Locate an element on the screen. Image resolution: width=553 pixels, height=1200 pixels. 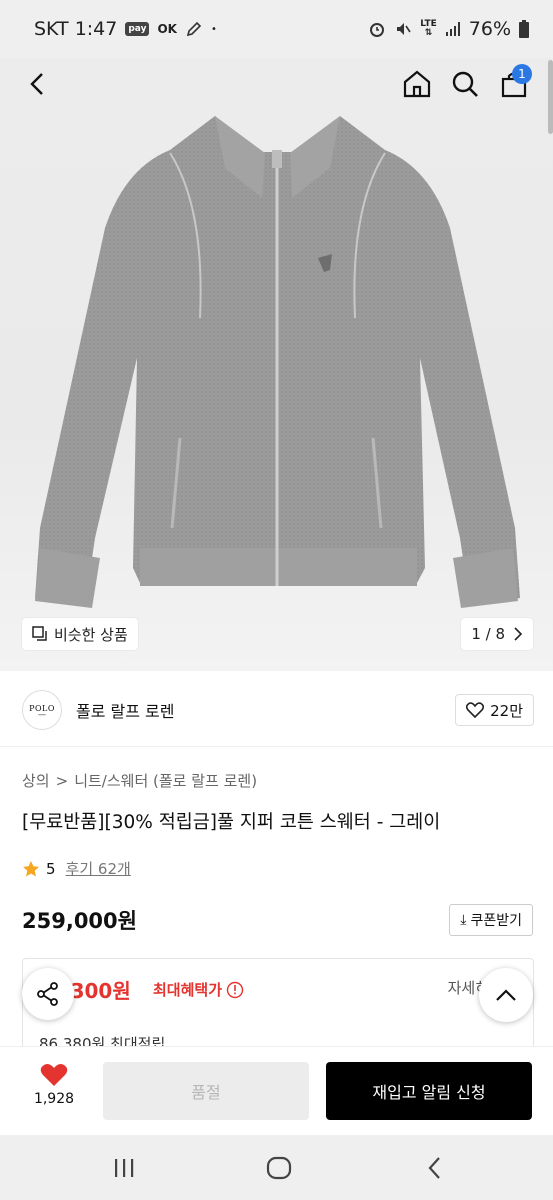
chevron-left-icon is located at coordinates (36, 84).